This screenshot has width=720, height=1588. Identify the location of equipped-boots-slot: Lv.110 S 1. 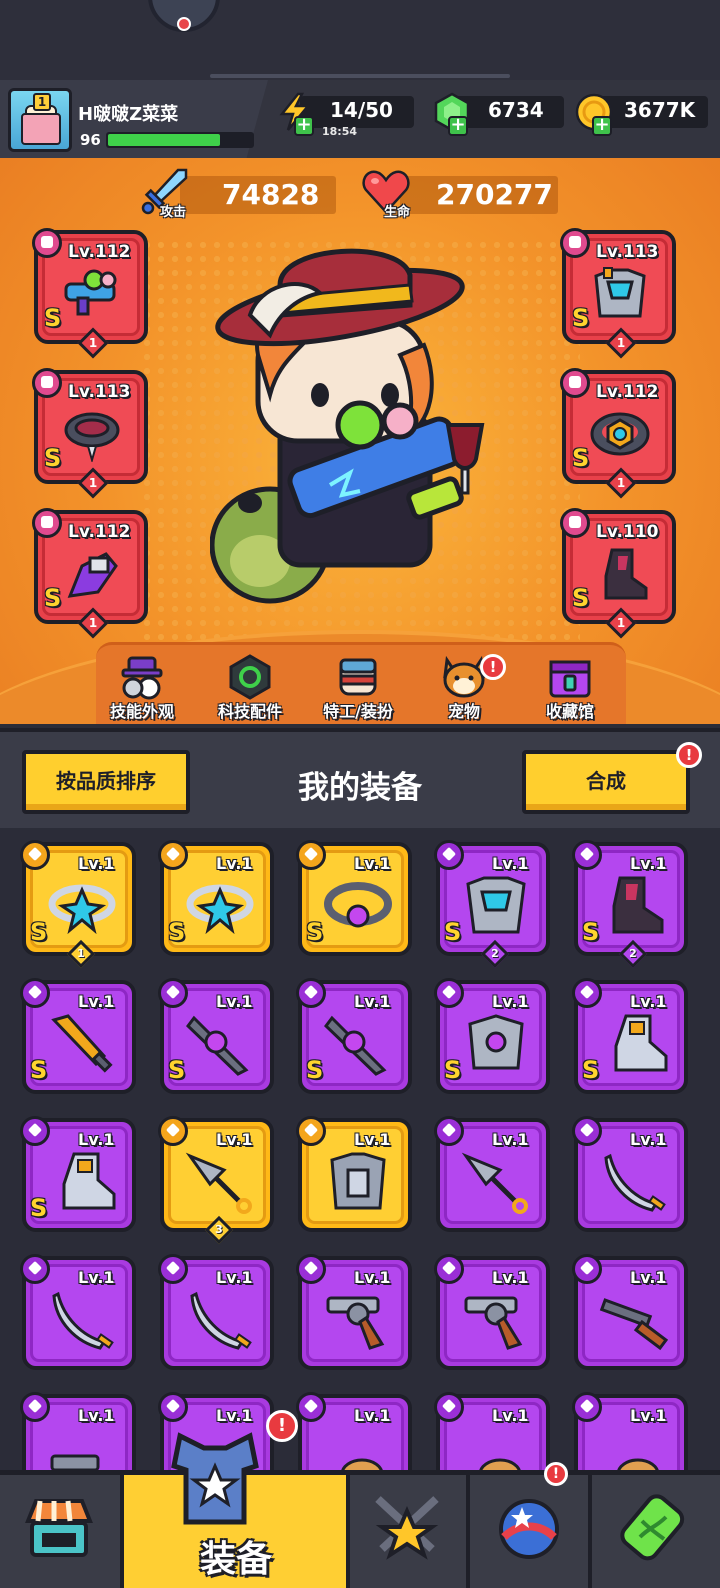
(618, 573).